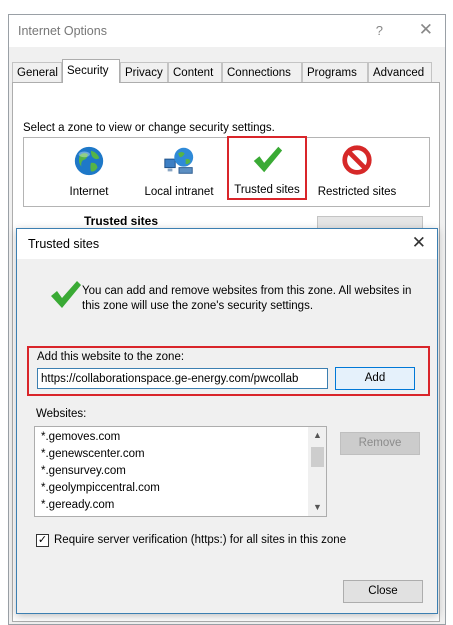  I want to click on list-item: *.geready.com, so click(77, 505).